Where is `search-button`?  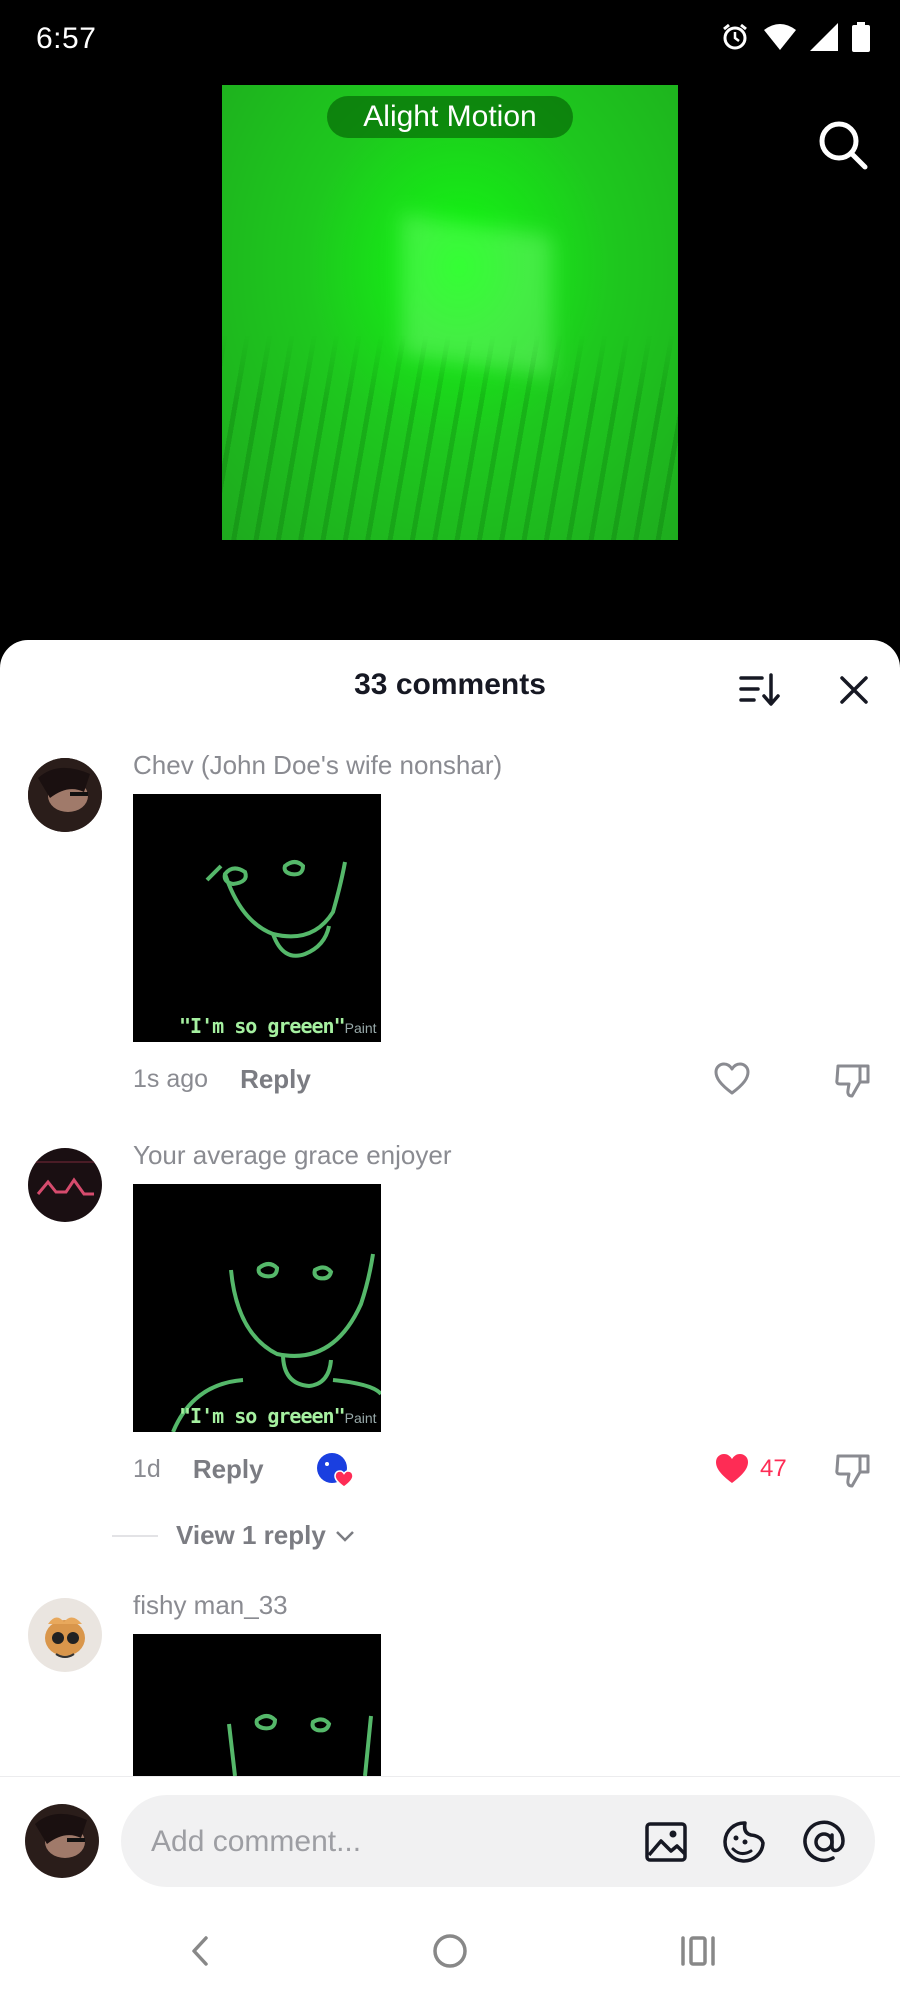 search-button is located at coordinates (843, 145).